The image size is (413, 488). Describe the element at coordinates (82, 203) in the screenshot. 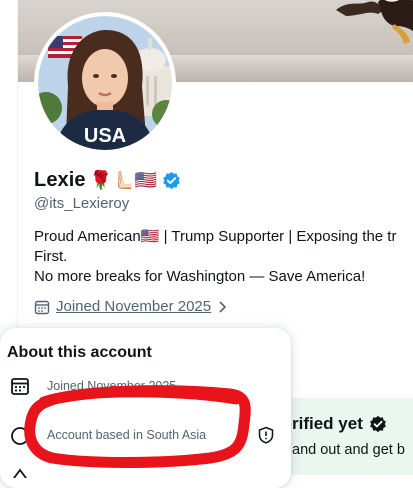

I see `handle: @its_Lexieroy` at that location.